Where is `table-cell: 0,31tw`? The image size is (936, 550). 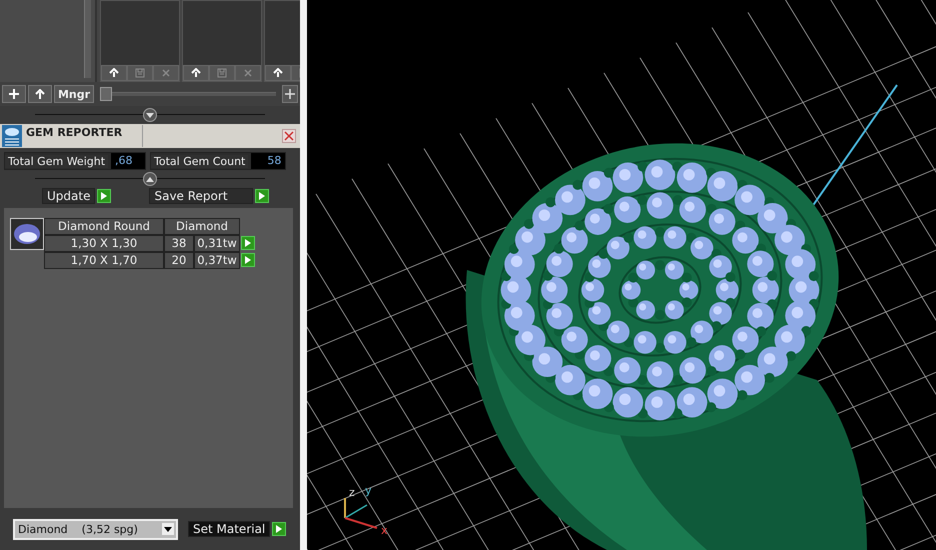 table-cell: 0,31tw is located at coordinates (217, 243).